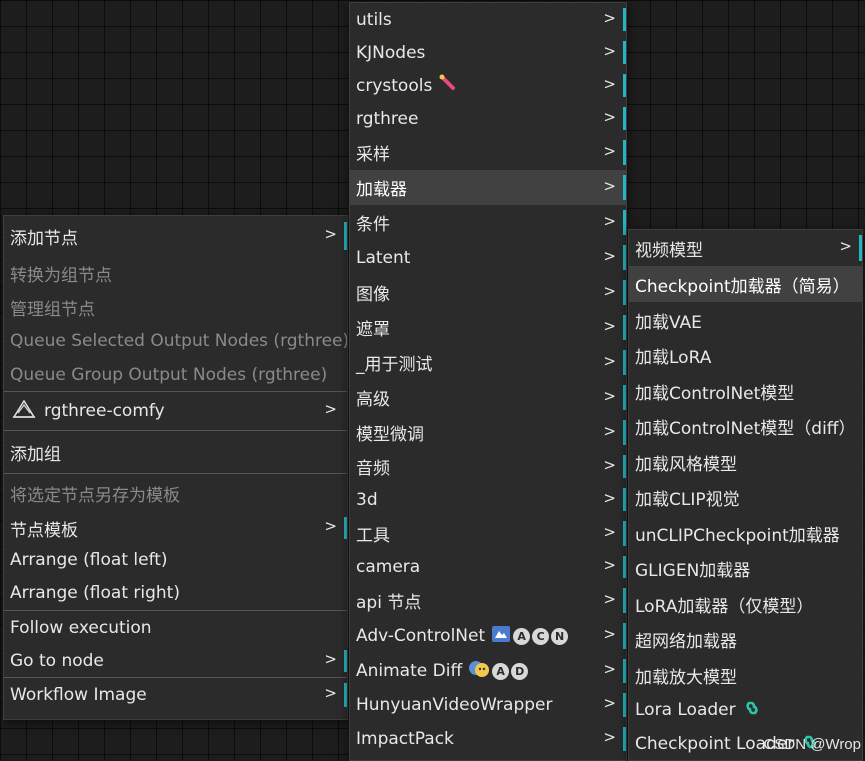 This screenshot has width=865, height=761. I want to click on menu-item-label: rgthree-comfy, so click(104, 411).